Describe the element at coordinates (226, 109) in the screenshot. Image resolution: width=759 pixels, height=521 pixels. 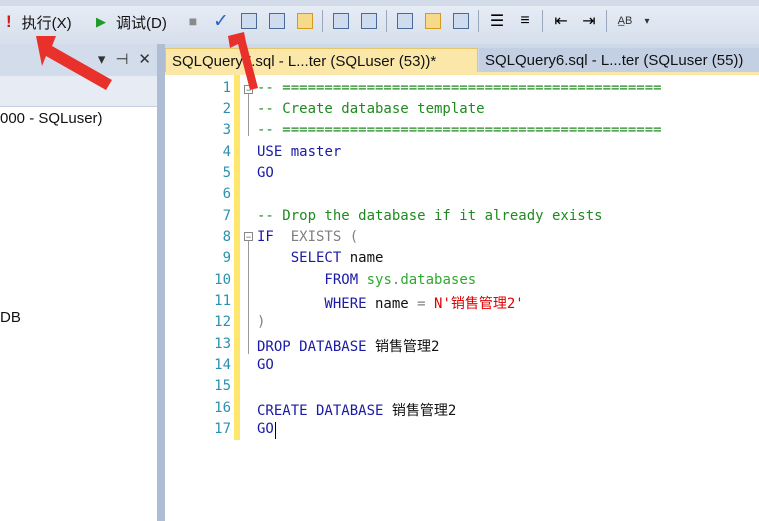
I see `line-number: 2` at that location.